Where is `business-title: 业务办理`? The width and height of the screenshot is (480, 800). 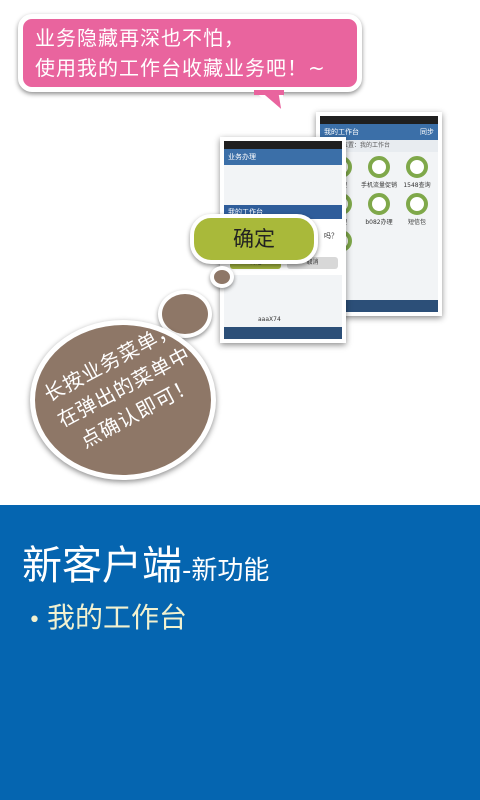 business-title: 业务办理 is located at coordinates (242, 157).